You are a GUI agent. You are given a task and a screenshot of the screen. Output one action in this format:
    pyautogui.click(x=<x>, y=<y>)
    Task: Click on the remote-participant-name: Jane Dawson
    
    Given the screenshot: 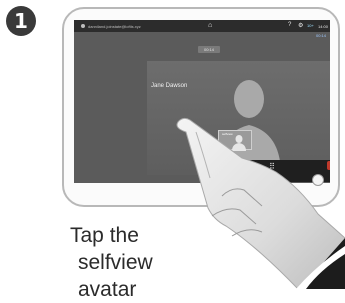 What is the action you would take?
    pyautogui.click(x=169, y=86)
    